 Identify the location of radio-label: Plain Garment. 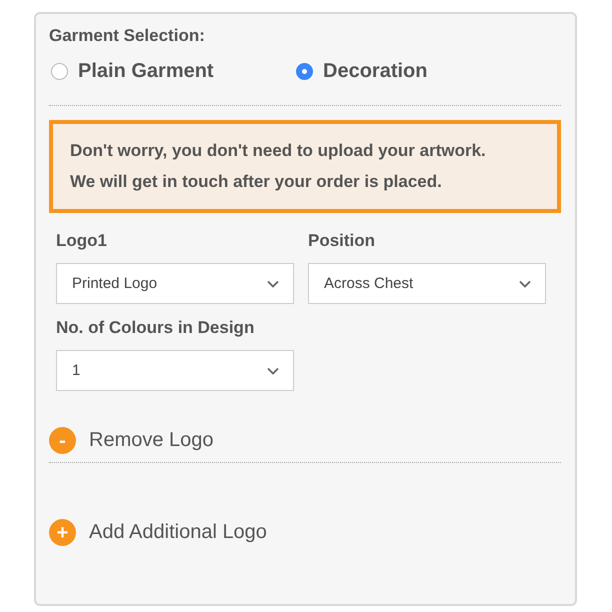
(146, 71).